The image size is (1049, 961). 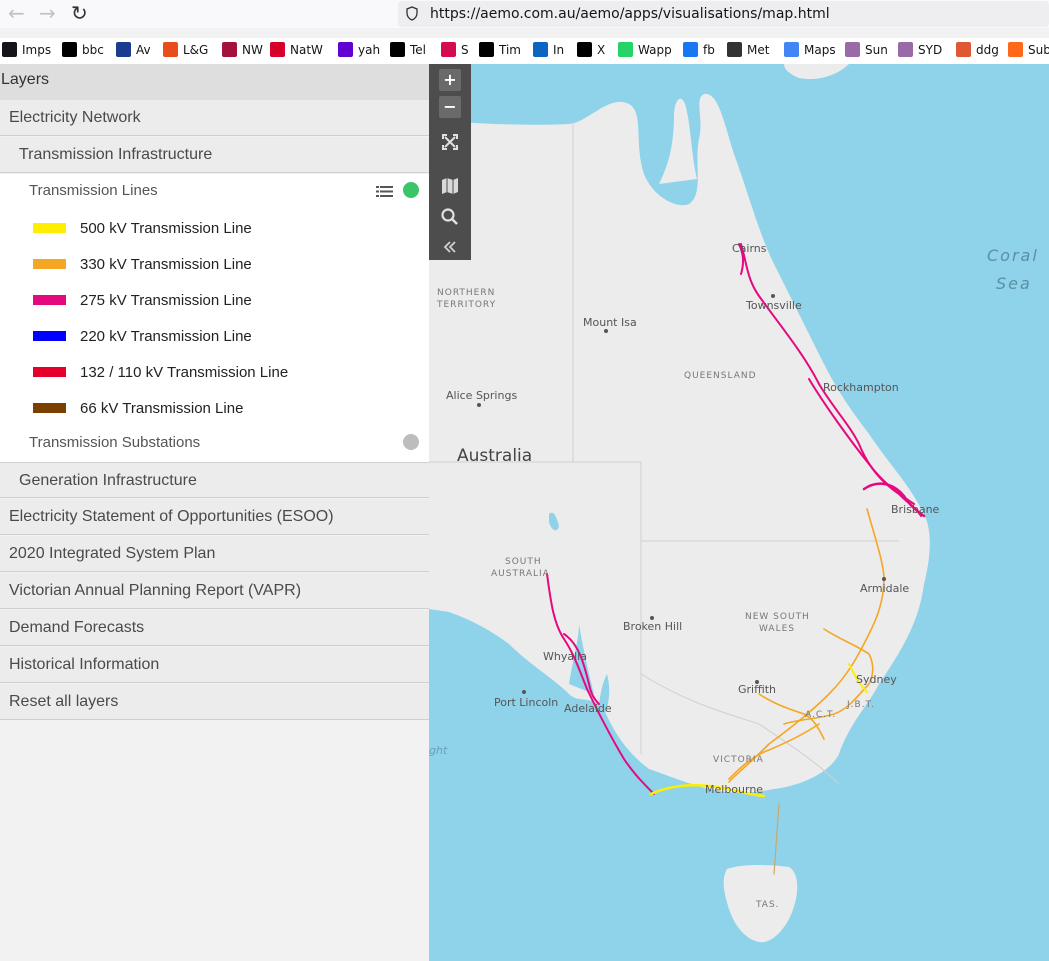 I want to click on bookmark-natwest: NatW, so click(x=296, y=49).